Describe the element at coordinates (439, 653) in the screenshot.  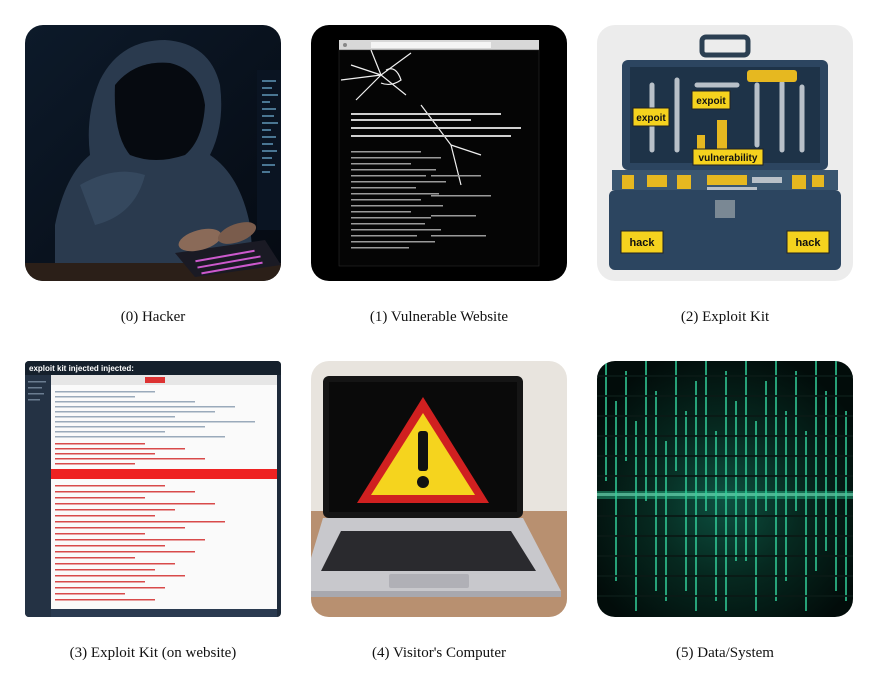
I see `caption-visitor-computer: (4) Visitor's Computer` at that location.